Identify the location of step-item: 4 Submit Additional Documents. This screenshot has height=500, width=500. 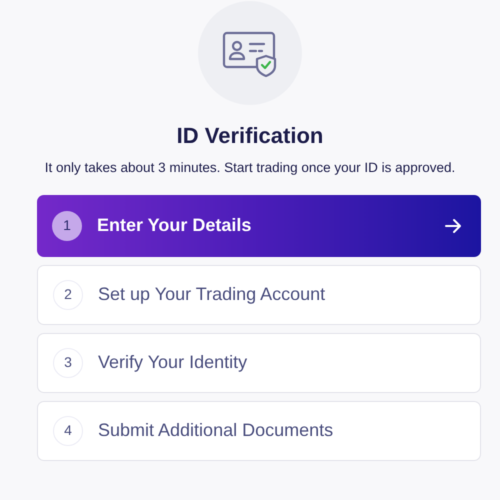
(259, 430).